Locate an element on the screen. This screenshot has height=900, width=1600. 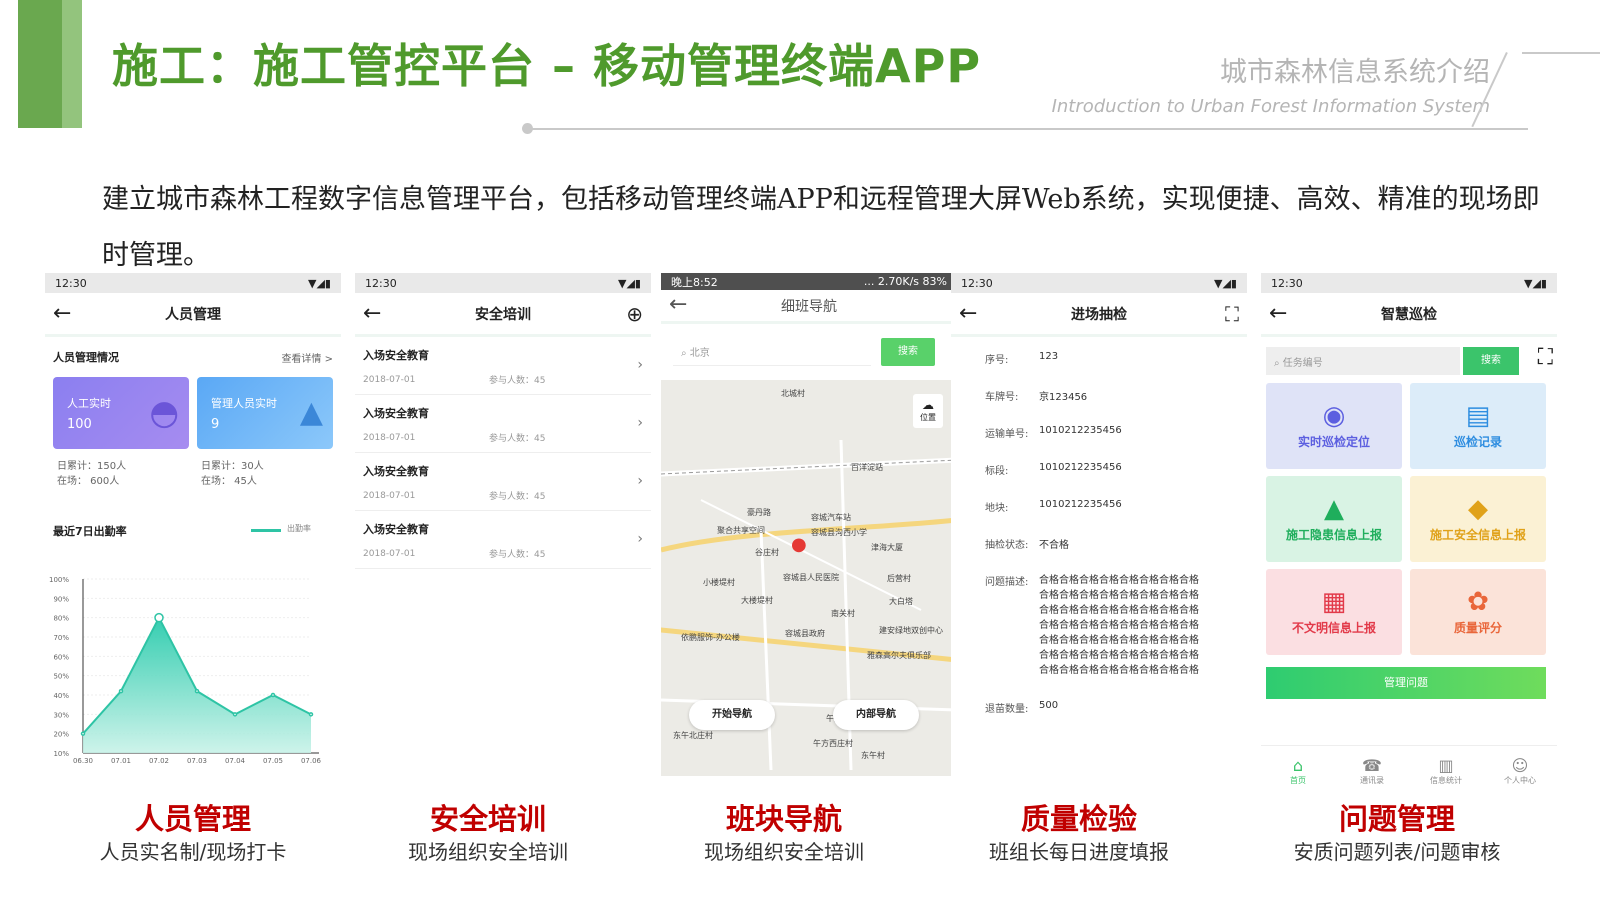
task-search-input: ⌕ 任务编号 is located at coordinates (1363, 361).